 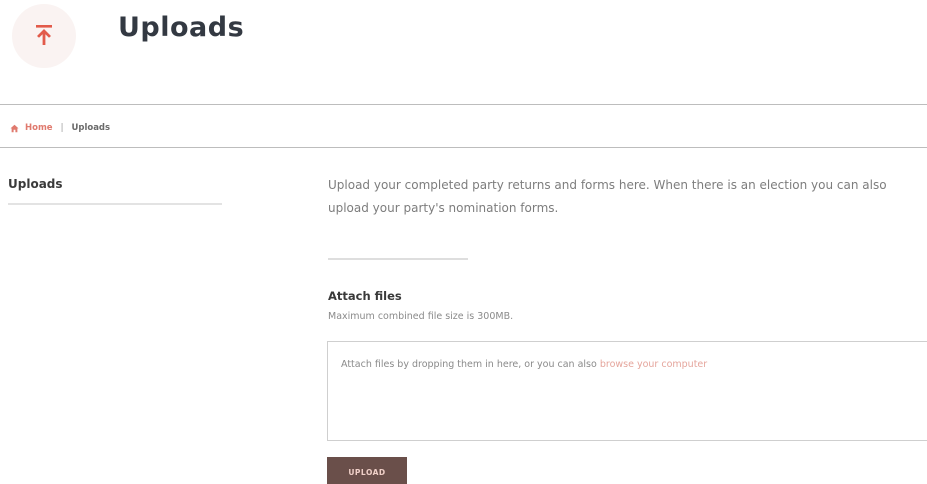 I want to click on intro-divider, so click(x=398, y=259).